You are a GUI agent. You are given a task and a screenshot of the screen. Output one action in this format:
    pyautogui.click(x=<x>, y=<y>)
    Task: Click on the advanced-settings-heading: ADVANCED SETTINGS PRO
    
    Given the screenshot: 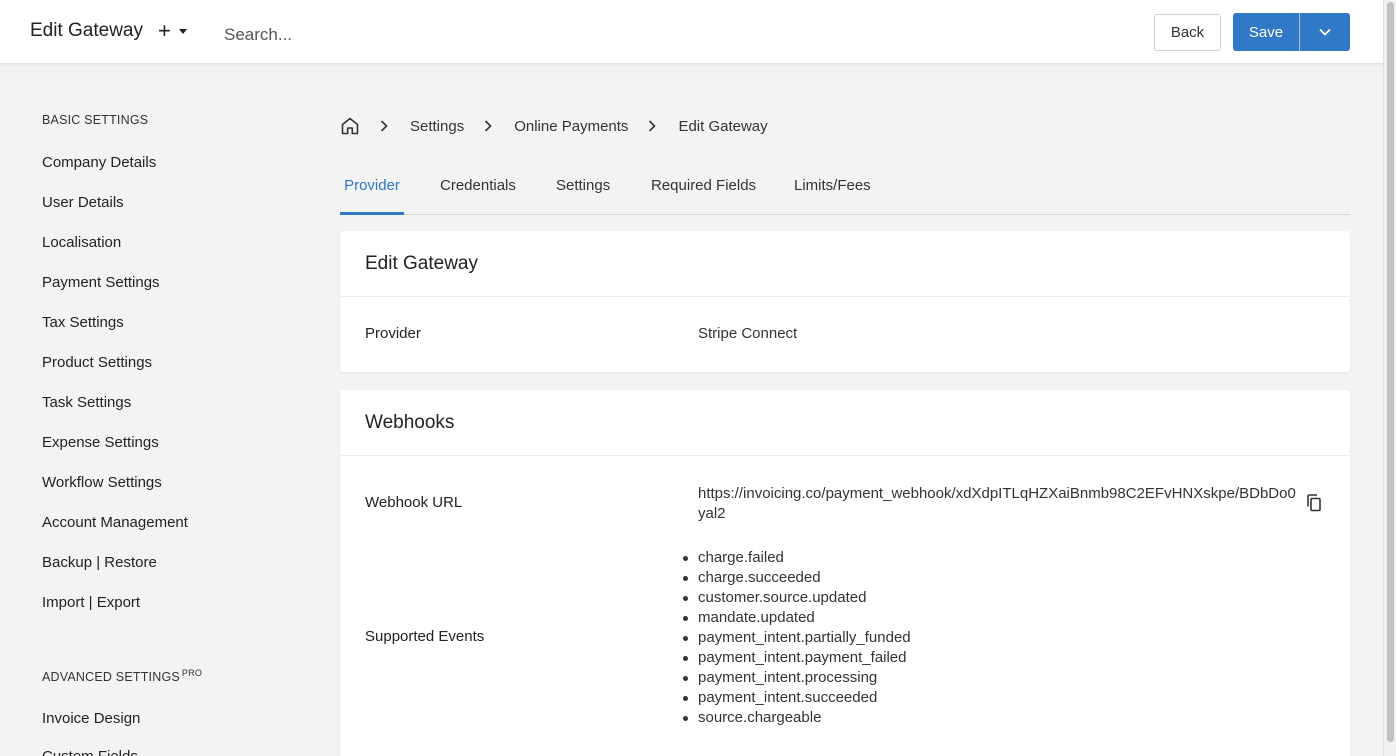 What is the action you would take?
    pyautogui.click(x=122, y=676)
    